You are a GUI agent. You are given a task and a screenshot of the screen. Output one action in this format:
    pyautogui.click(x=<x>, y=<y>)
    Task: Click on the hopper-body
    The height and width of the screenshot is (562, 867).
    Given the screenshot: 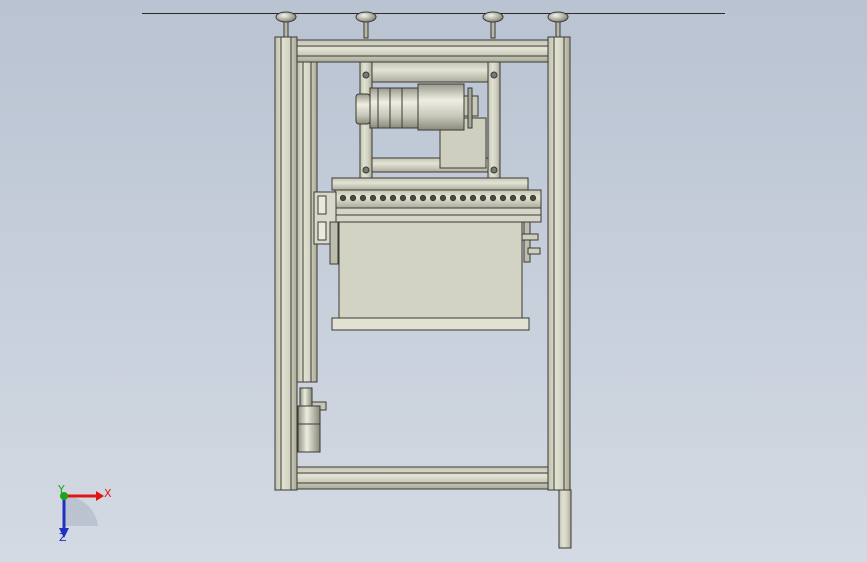 What is the action you would take?
    pyautogui.click(x=430, y=270)
    